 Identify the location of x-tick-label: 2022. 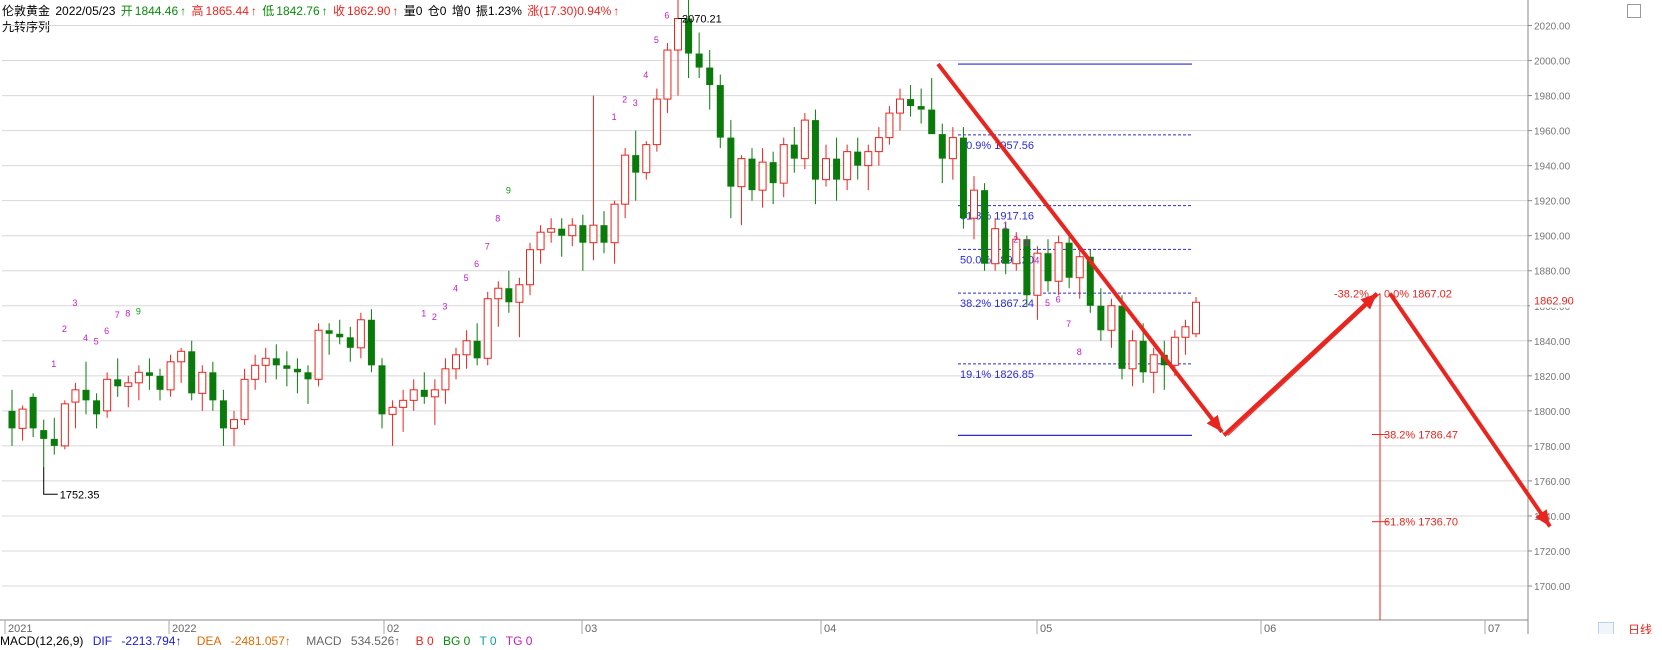
(184, 628).